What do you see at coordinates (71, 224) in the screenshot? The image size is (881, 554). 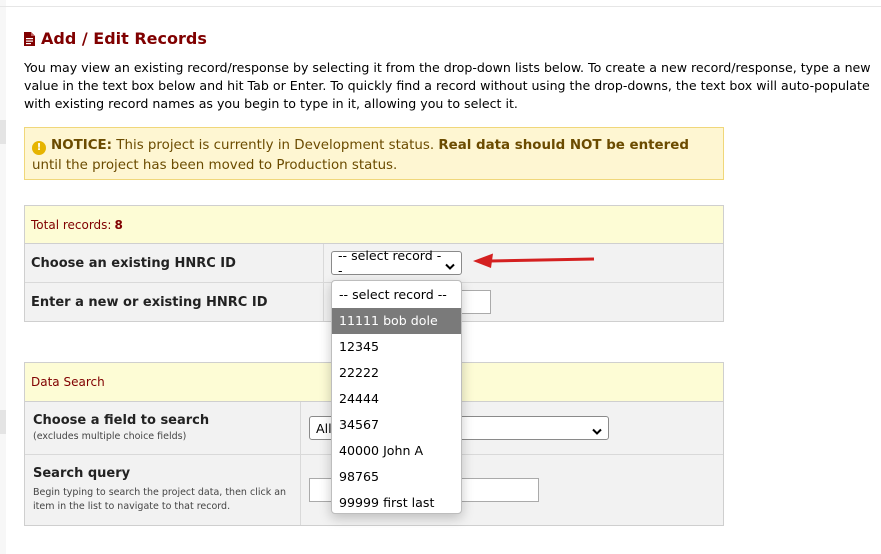 I see `total-records-label: Total records:` at bounding box center [71, 224].